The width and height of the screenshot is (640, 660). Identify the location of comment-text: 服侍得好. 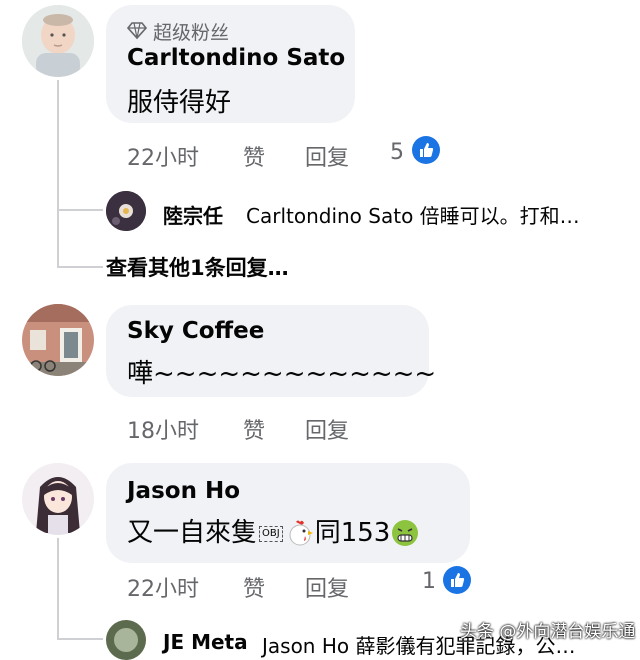
(179, 103).